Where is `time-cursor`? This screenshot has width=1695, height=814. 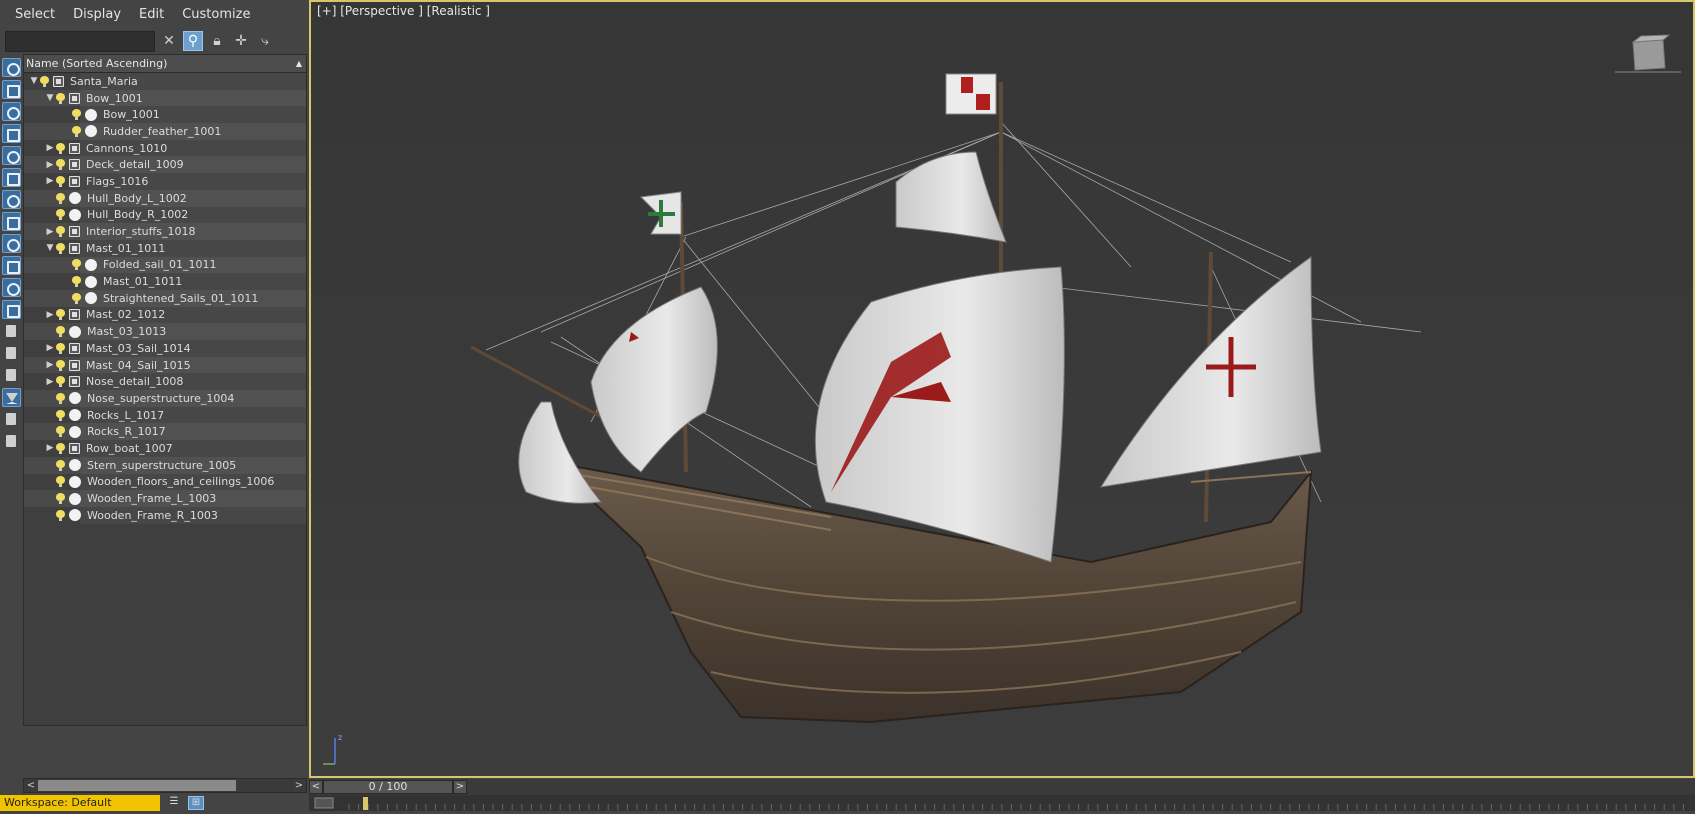 time-cursor is located at coordinates (365, 803).